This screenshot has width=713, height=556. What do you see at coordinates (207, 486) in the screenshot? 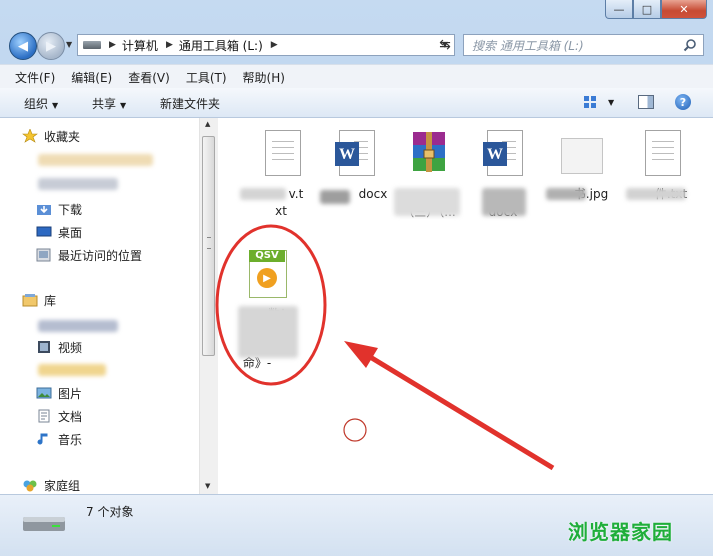
I see `scroll-down-icon: ▼` at bounding box center [207, 486].